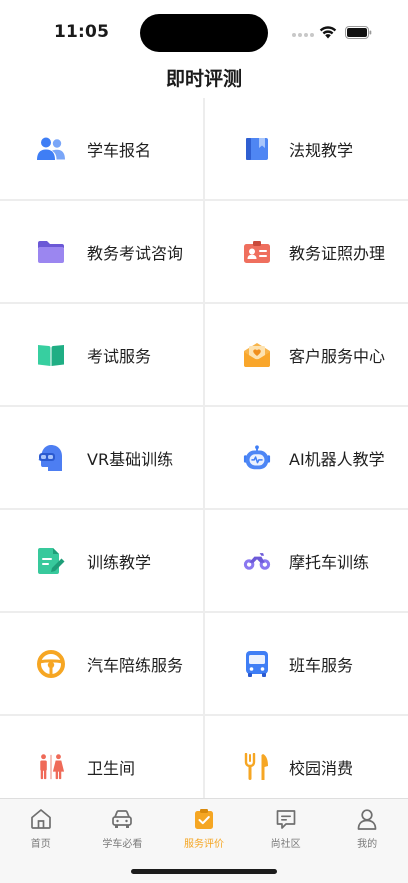  I want to click on service-item-label: 摩托车训练, so click(329, 562).